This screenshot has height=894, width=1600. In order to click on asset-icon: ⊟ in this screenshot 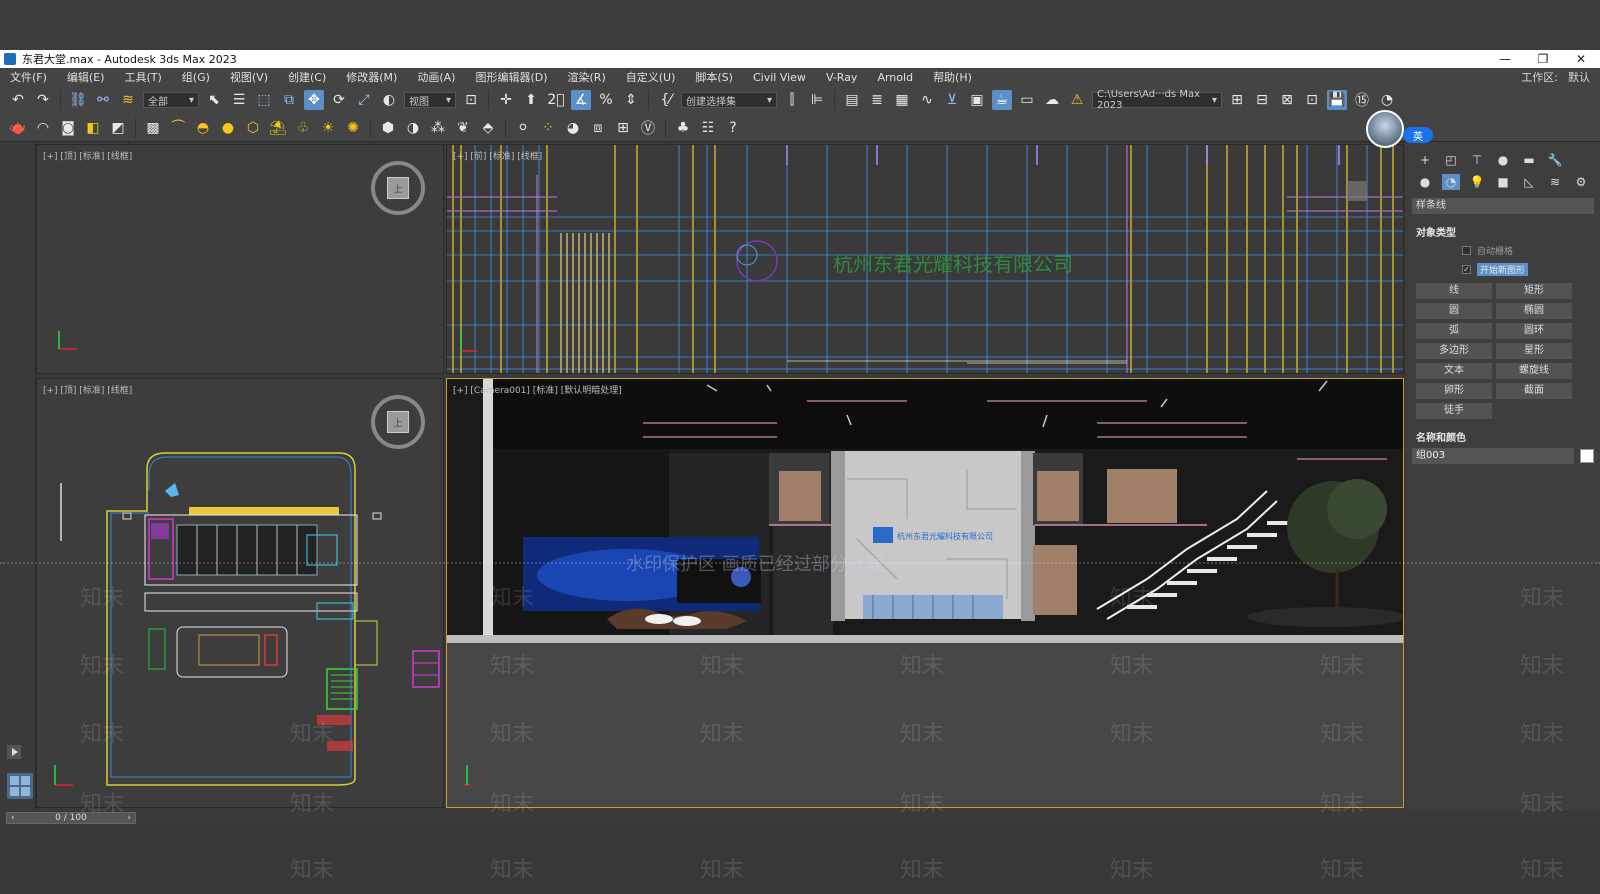, I will do `click(1262, 100)`.